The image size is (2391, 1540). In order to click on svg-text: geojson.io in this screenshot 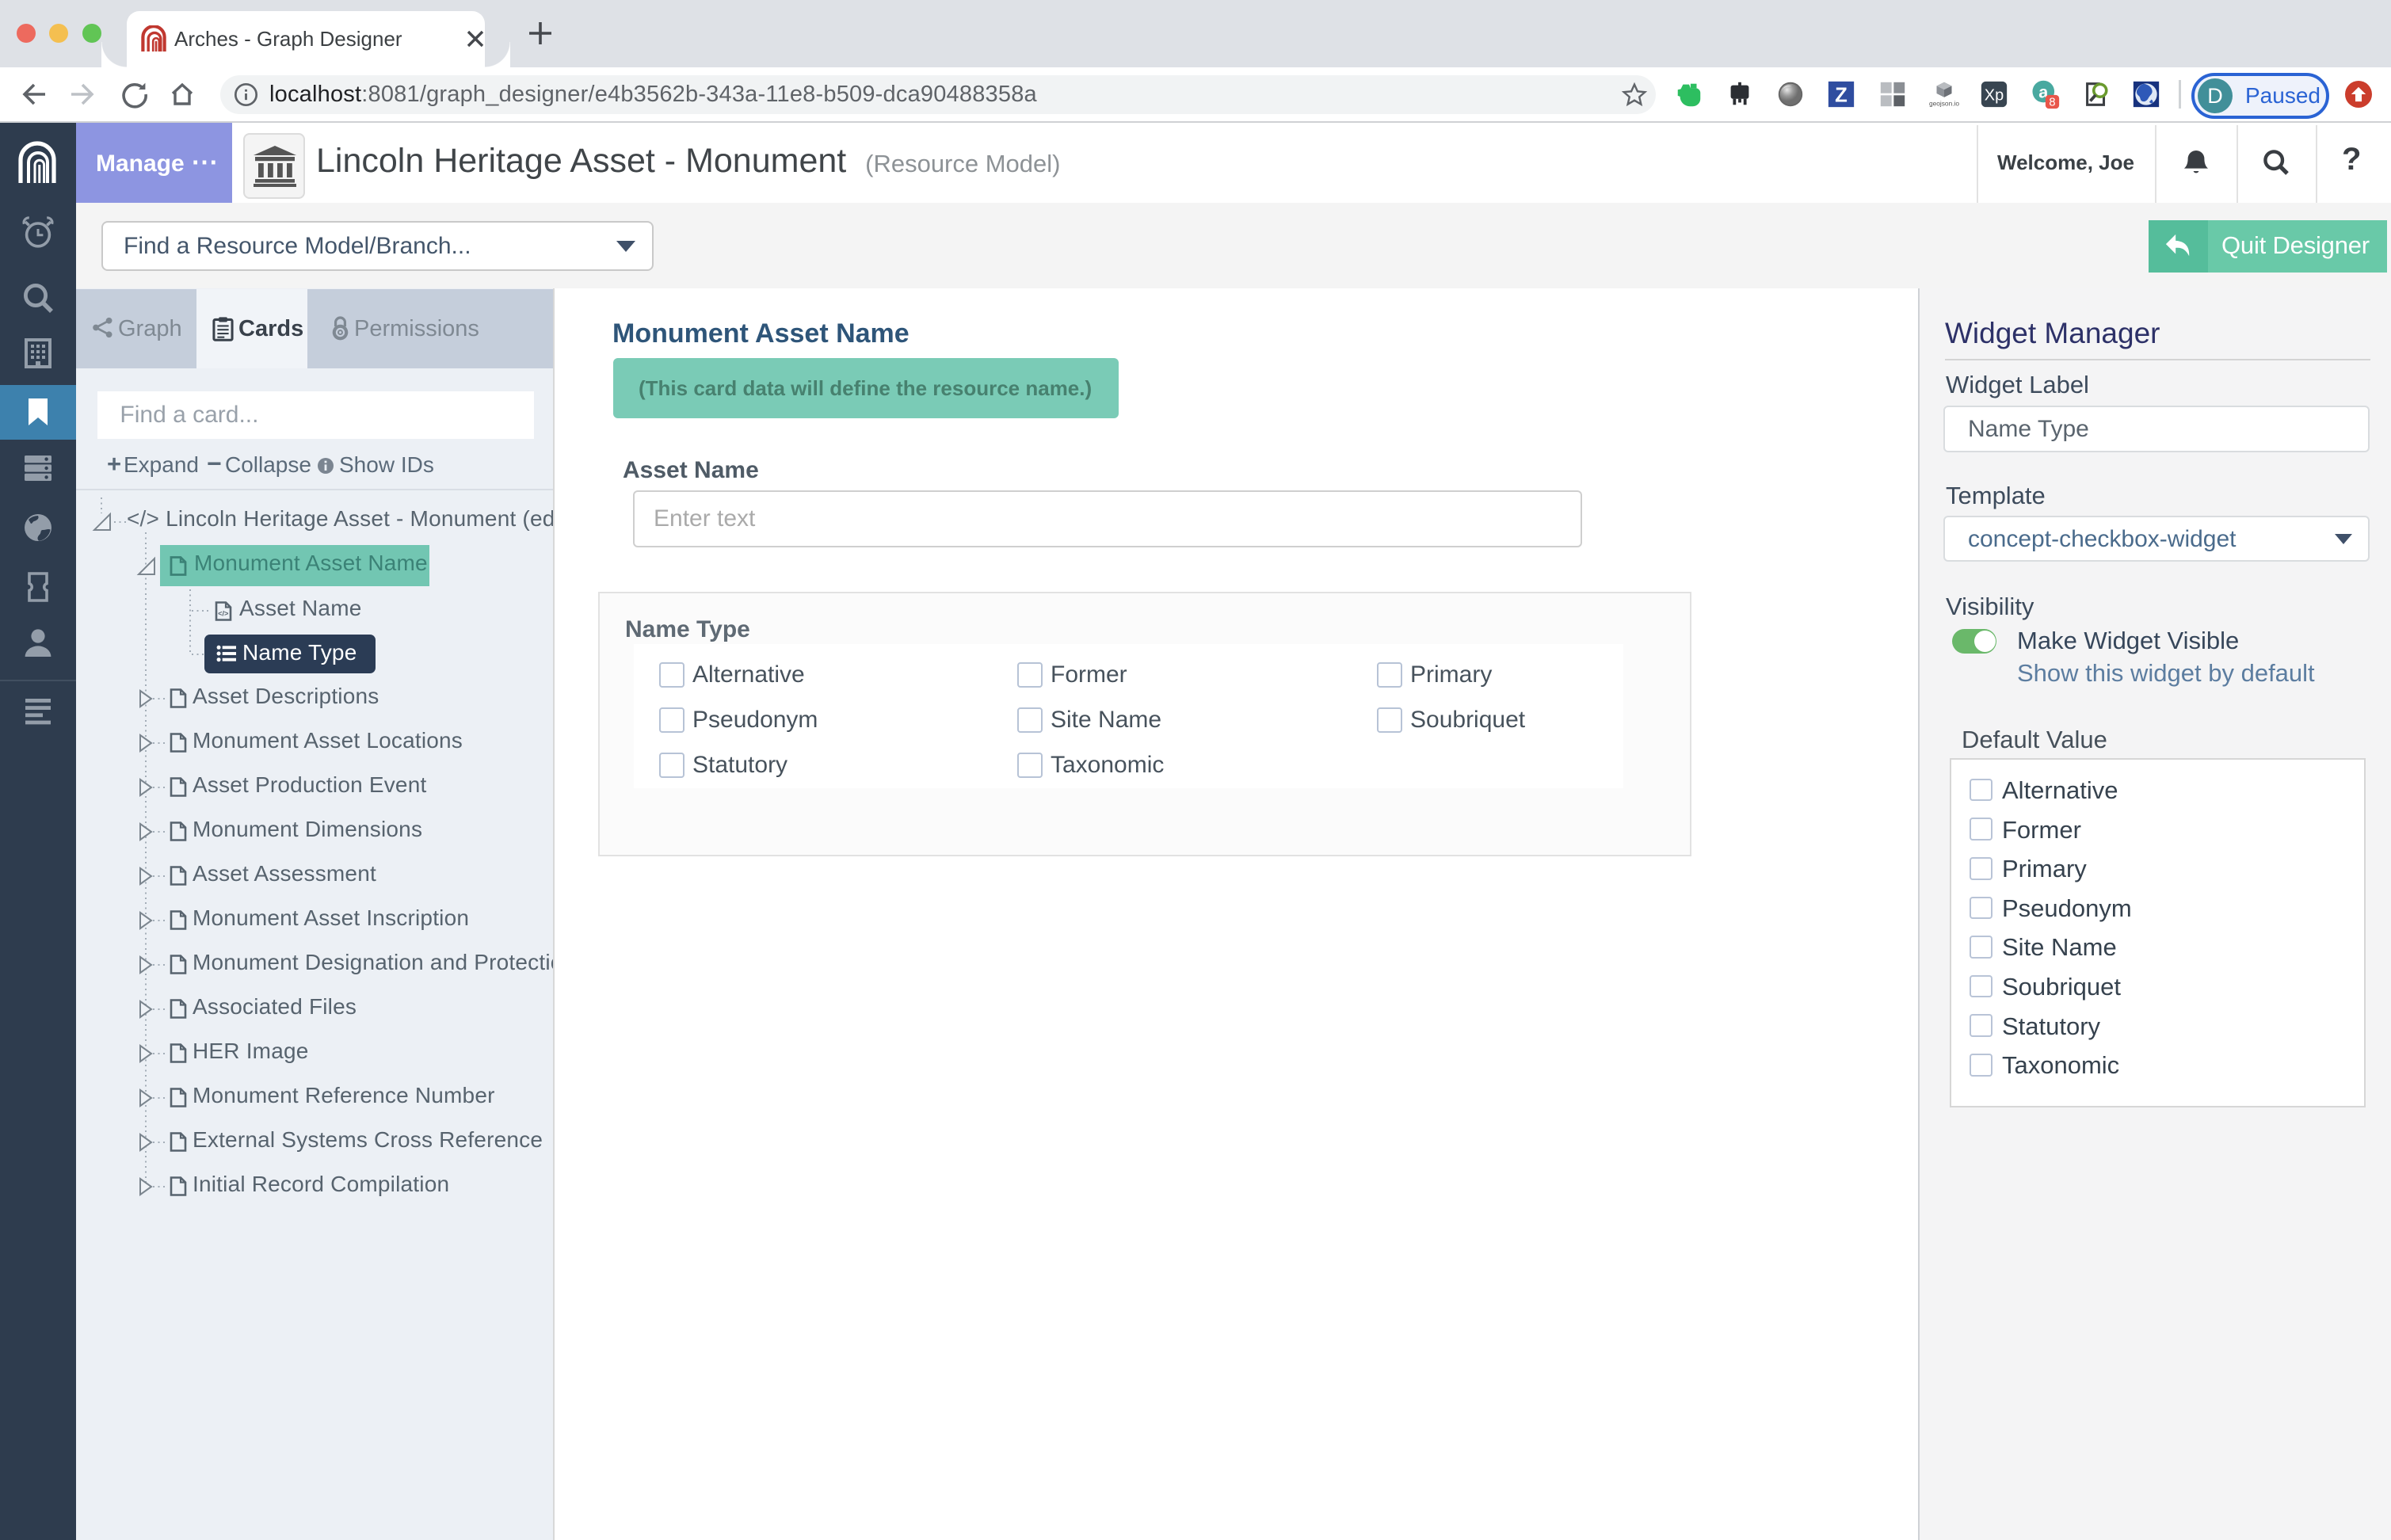, I will do `click(1944, 103)`.